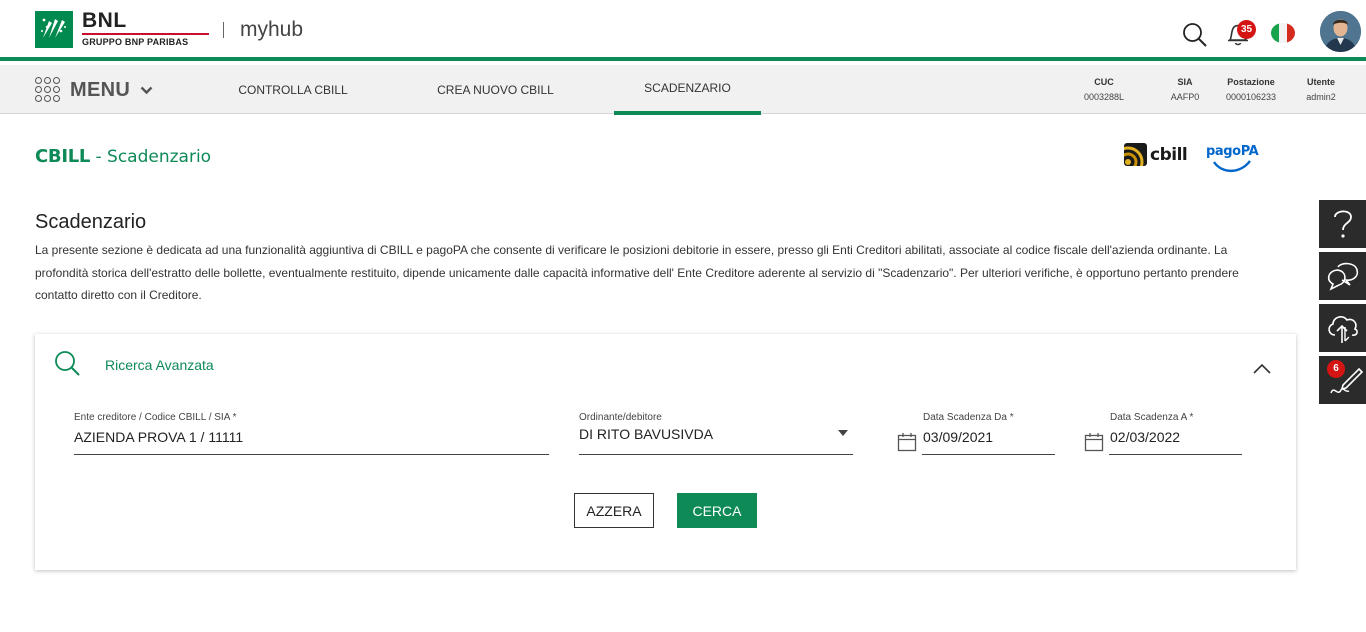 Image resolution: width=1366 pixels, height=632 pixels. What do you see at coordinates (1232, 166) in the screenshot?
I see `pagopa-swoosh-icon` at bounding box center [1232, 166].